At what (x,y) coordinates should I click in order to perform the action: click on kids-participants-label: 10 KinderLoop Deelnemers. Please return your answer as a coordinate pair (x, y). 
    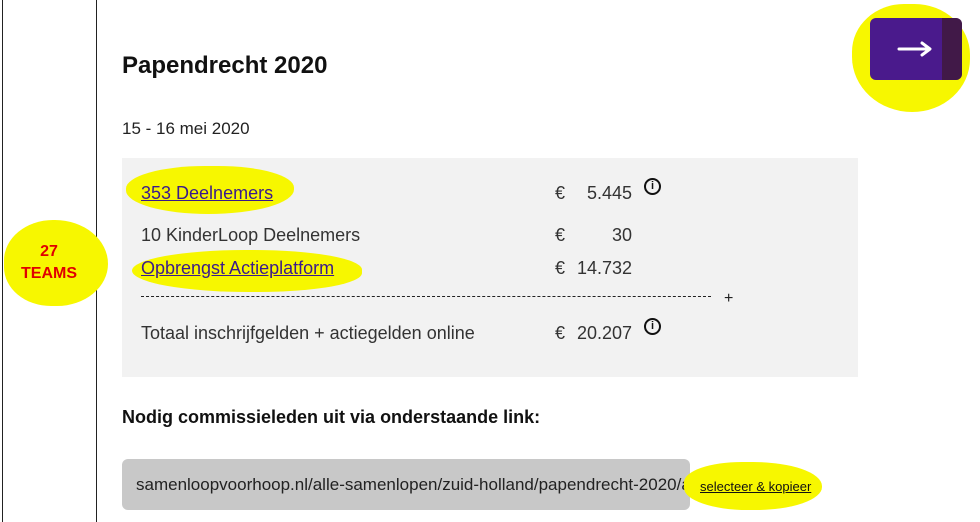
    Looking at the image, I should click on (251, 235).